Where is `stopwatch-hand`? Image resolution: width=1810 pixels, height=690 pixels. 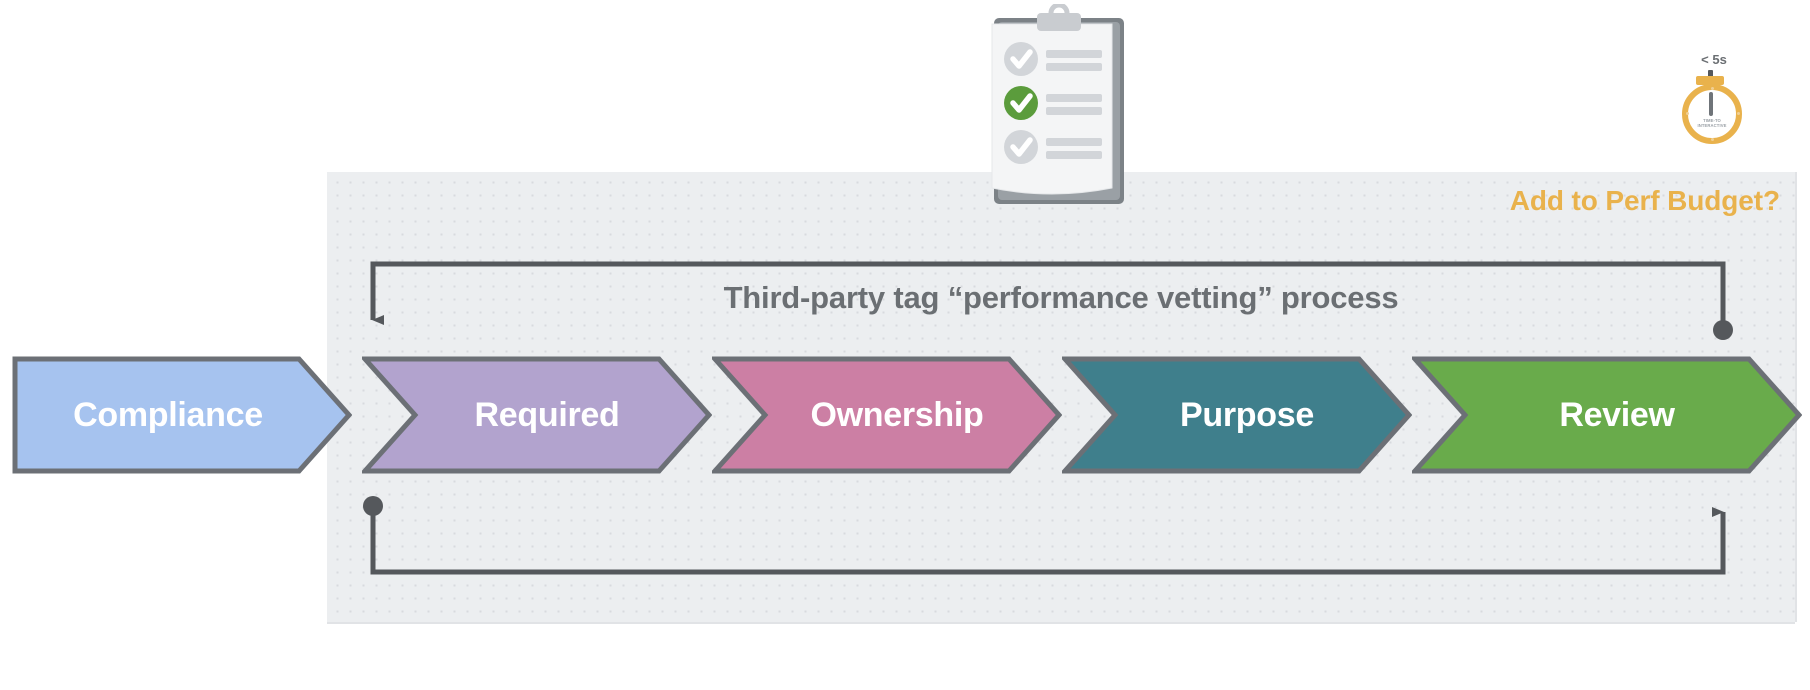 stopwatch-hand is located at coordinates (1711, 104).